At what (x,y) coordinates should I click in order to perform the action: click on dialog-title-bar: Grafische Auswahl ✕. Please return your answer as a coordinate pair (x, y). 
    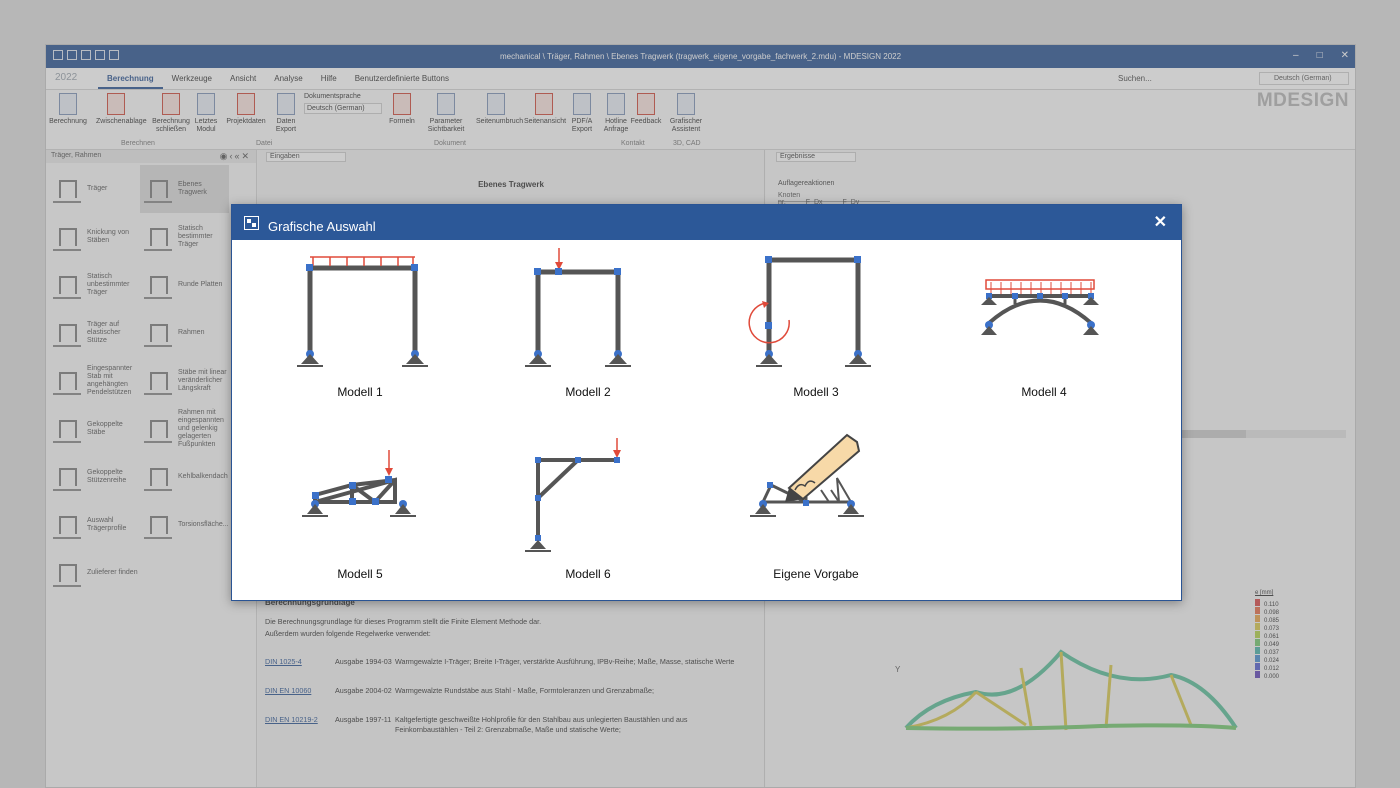
    Looking at the image, I should click on (706, 222).